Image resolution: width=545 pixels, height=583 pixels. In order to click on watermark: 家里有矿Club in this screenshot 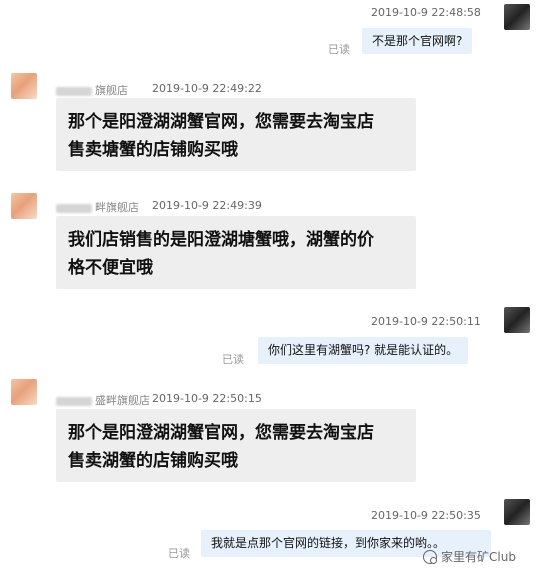, I will do `click(469, 556)`.